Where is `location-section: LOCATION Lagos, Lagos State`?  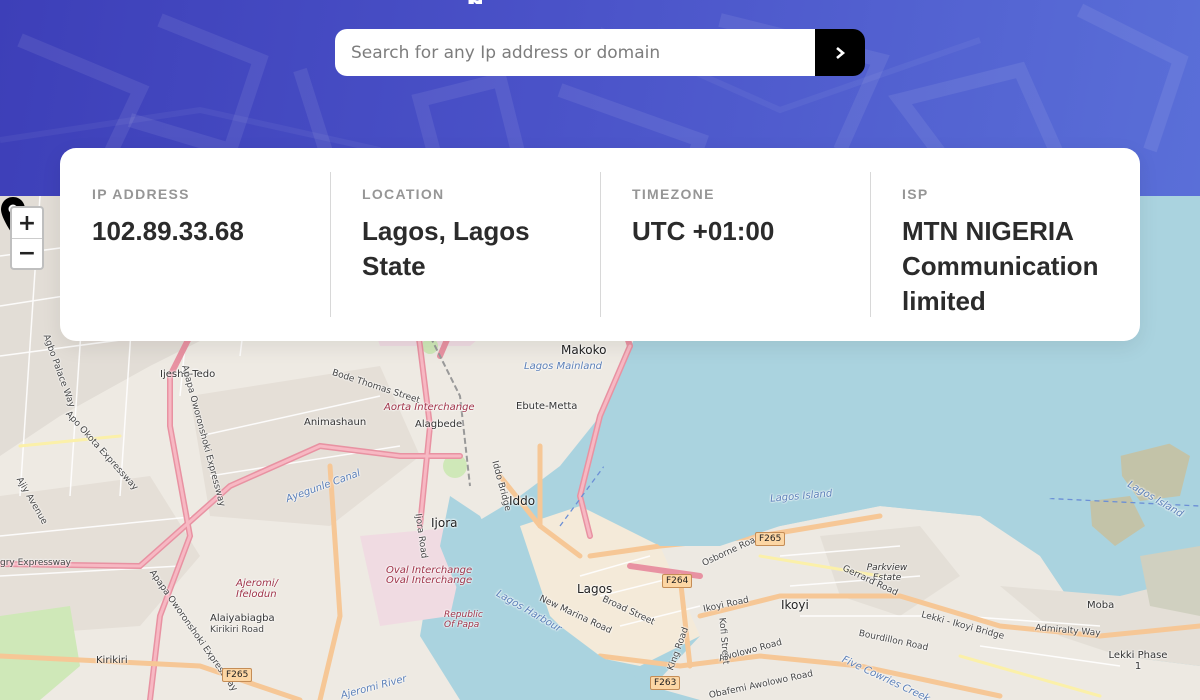 location-section: LOCATION Lagos, Lagos State is located at coordinates (465, 244).